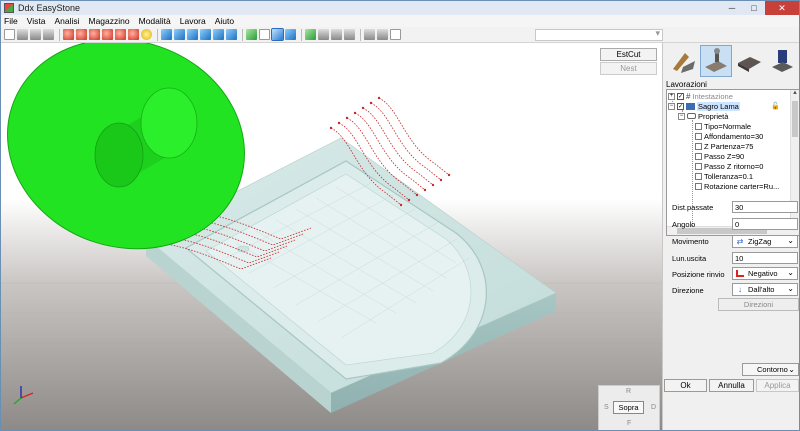 This screenshot has width=800, height=431. I want to click on tree-item-label: Proprietà, so click(713, 116).